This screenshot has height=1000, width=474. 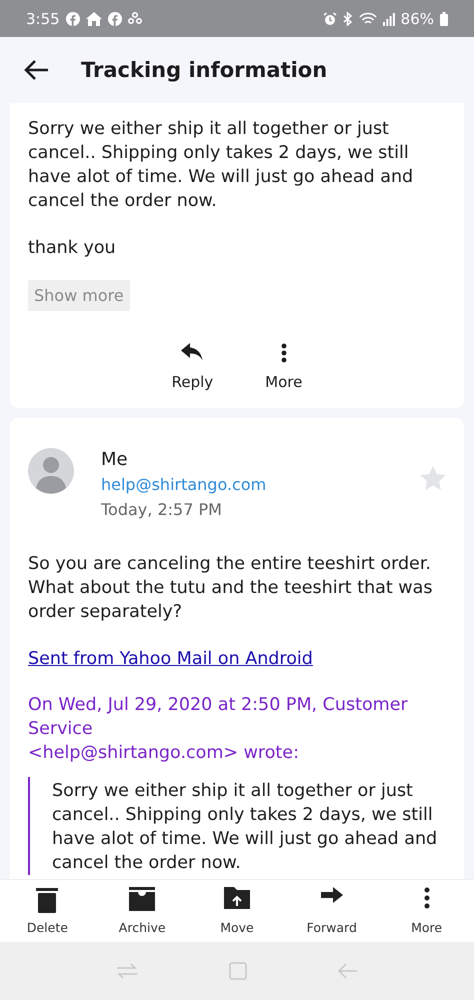 What do you see at coordinates (237, 898) in the screenshot?
I see `folder-upload-icon` at bounding box center [237, 898].